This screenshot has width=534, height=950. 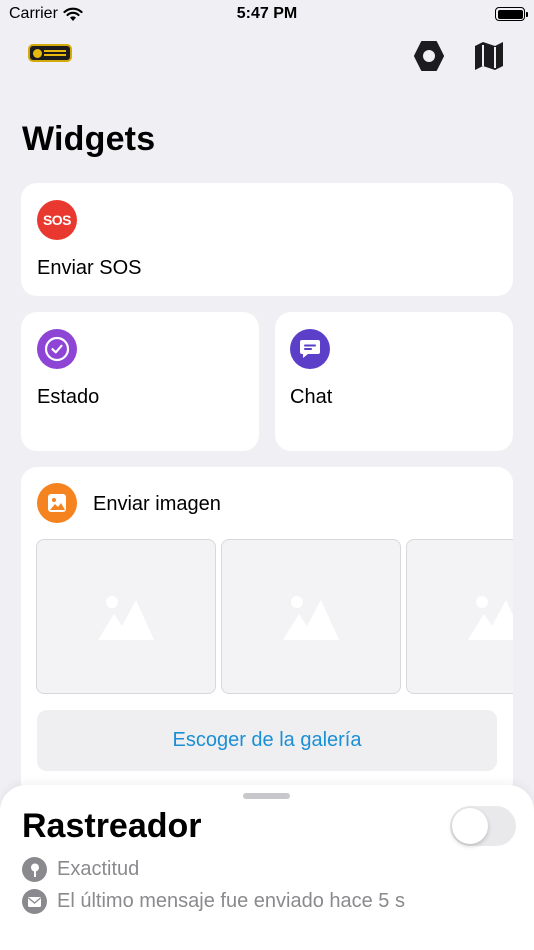 I want to click on tracker-toggle, so click(x=483, y=826).